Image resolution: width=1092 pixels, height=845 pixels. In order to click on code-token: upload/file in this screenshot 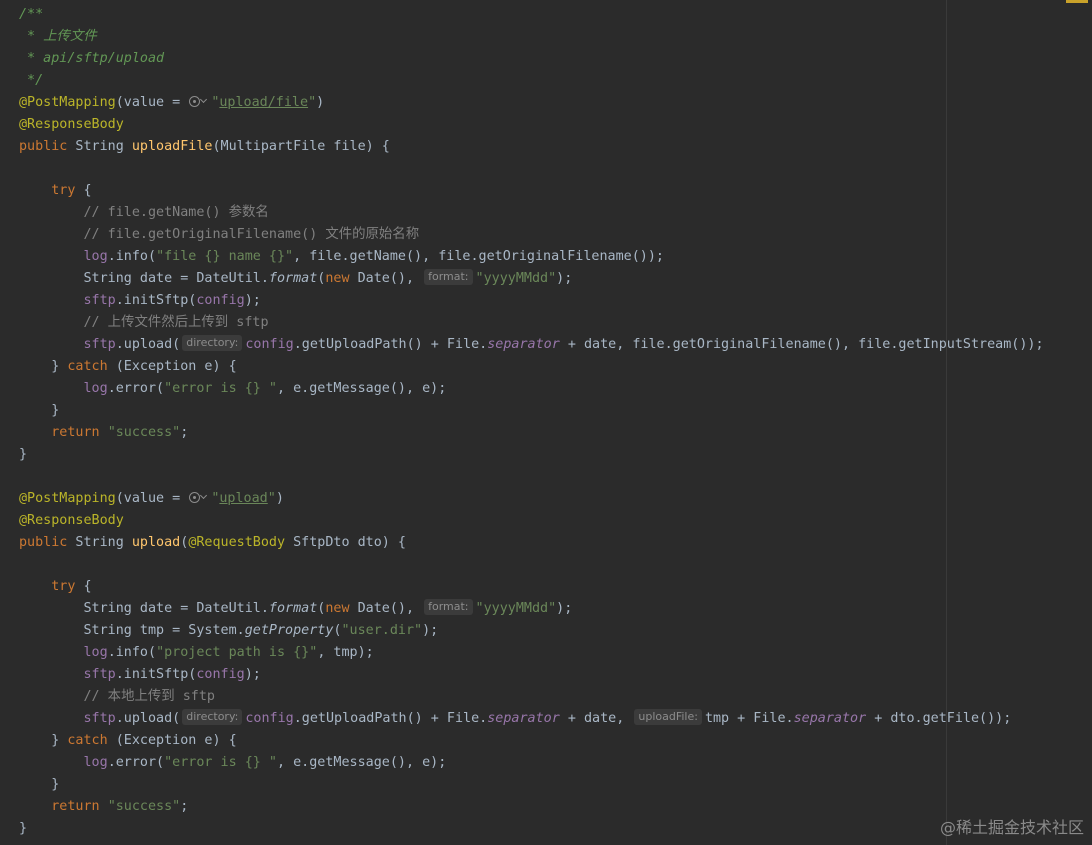, I will do `click(264, 102)`.